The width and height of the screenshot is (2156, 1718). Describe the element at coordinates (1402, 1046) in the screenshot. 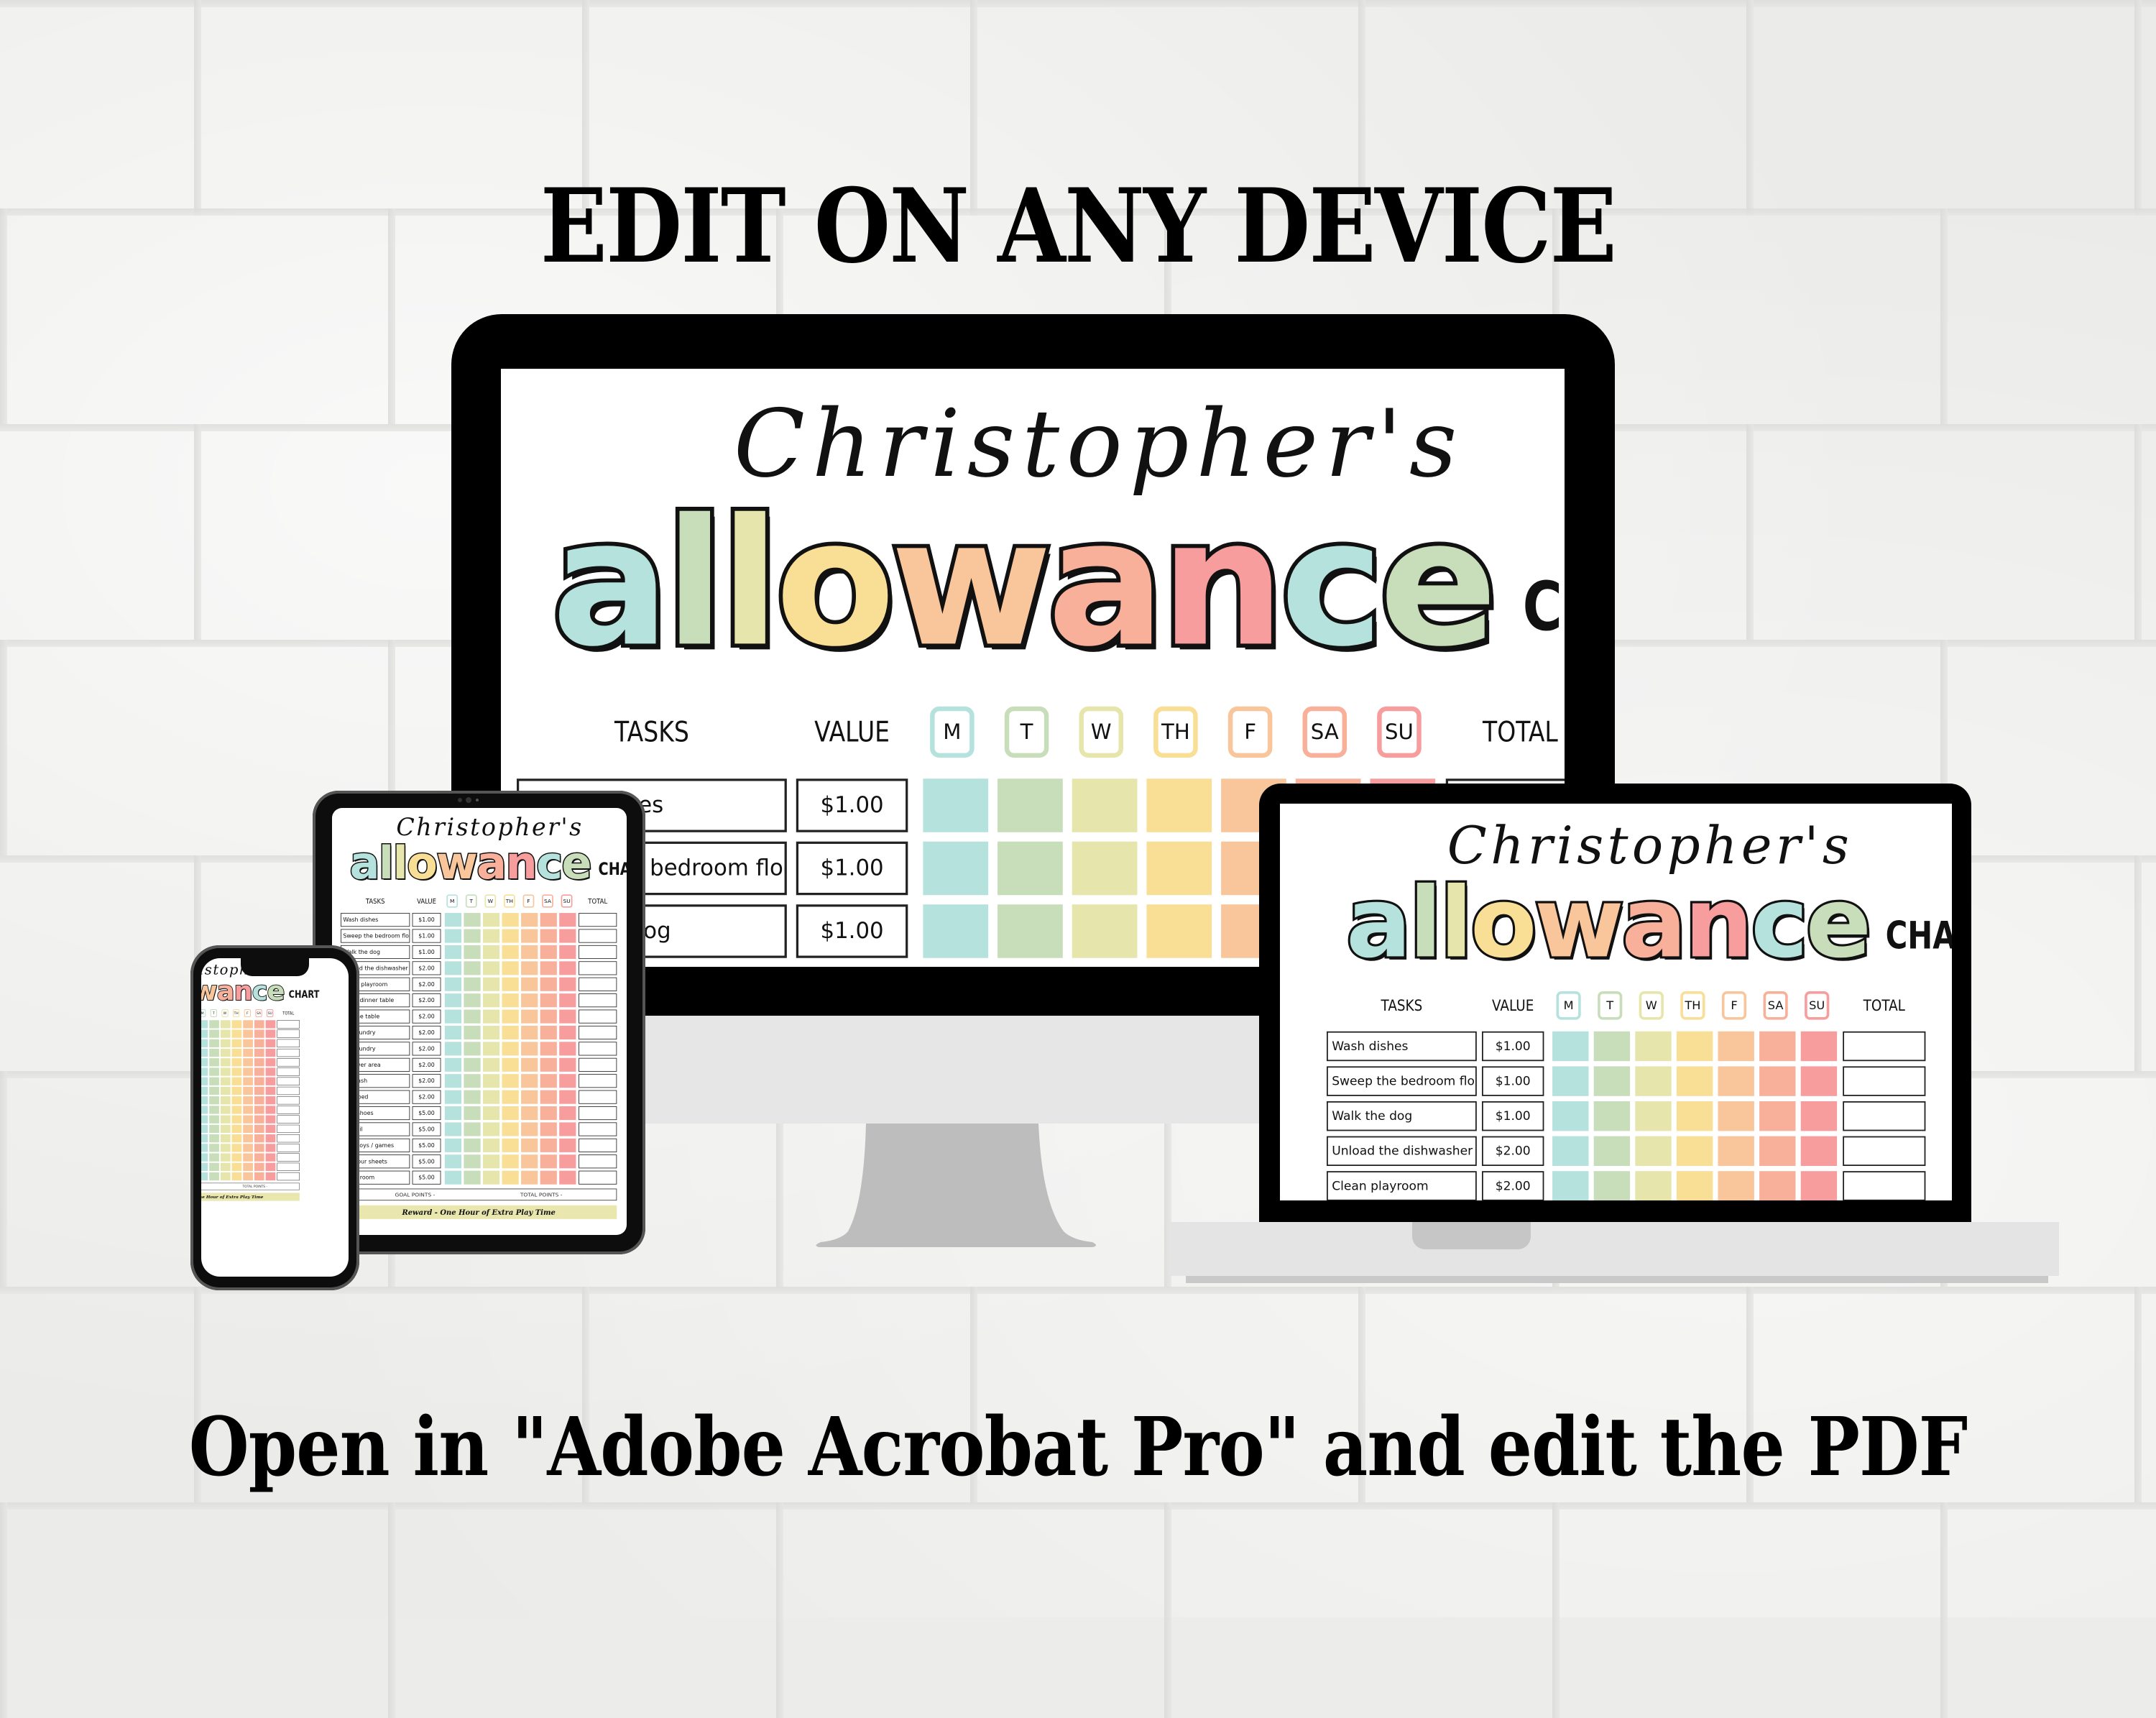

I see `task-name-field: Wash dishes` at that location.